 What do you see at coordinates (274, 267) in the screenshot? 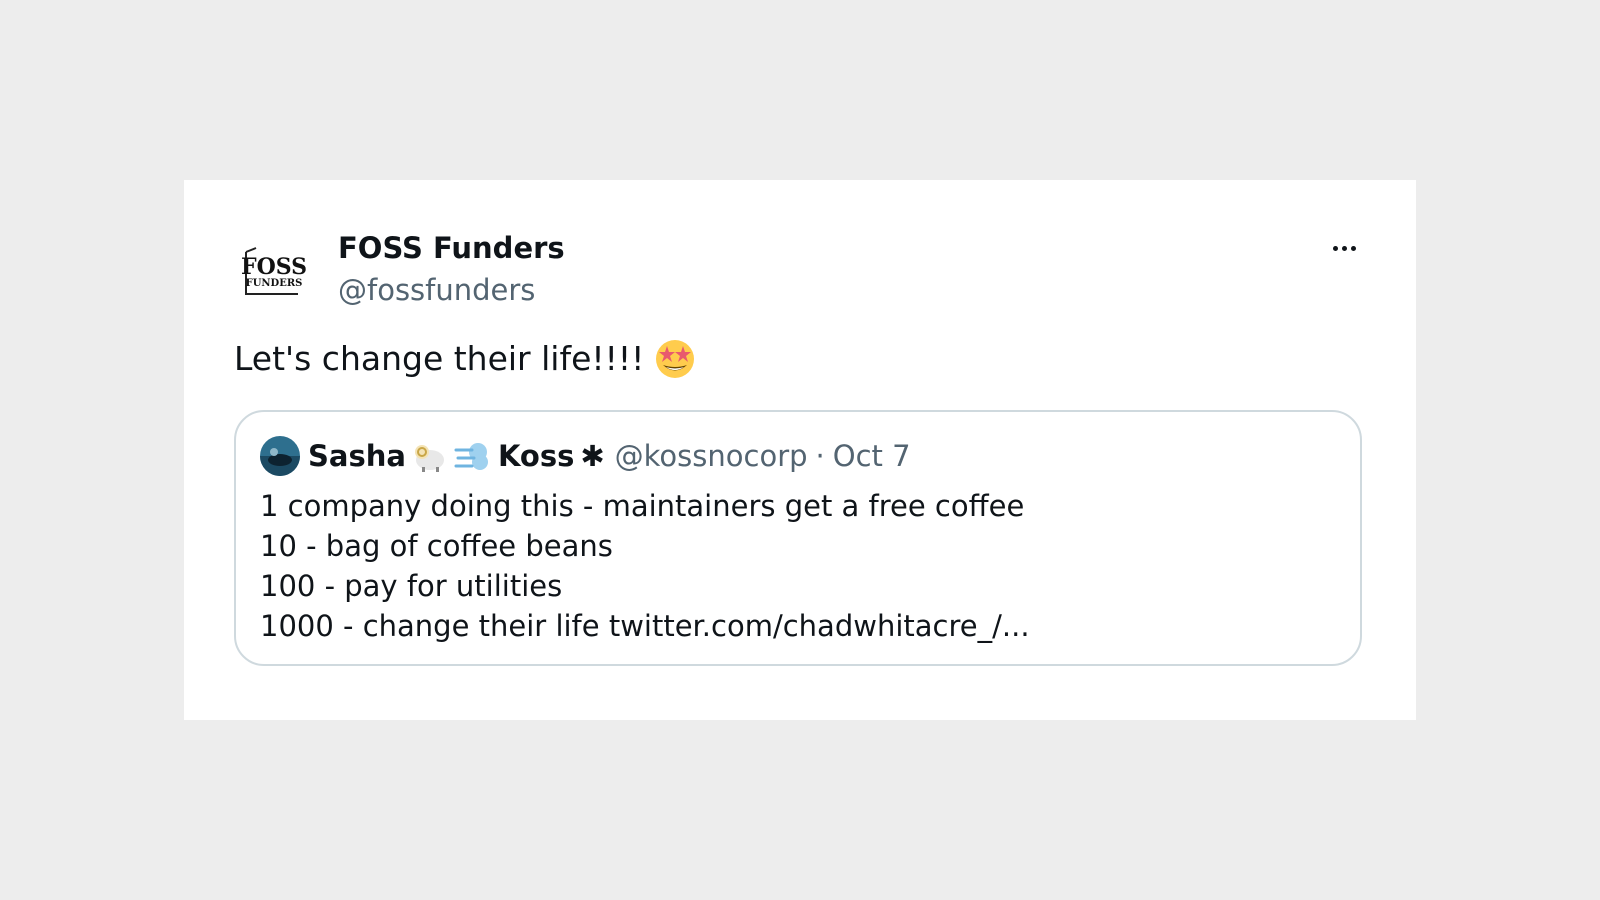
I see `logo-text-foss: FOSS` at bounding box center [274, 267].